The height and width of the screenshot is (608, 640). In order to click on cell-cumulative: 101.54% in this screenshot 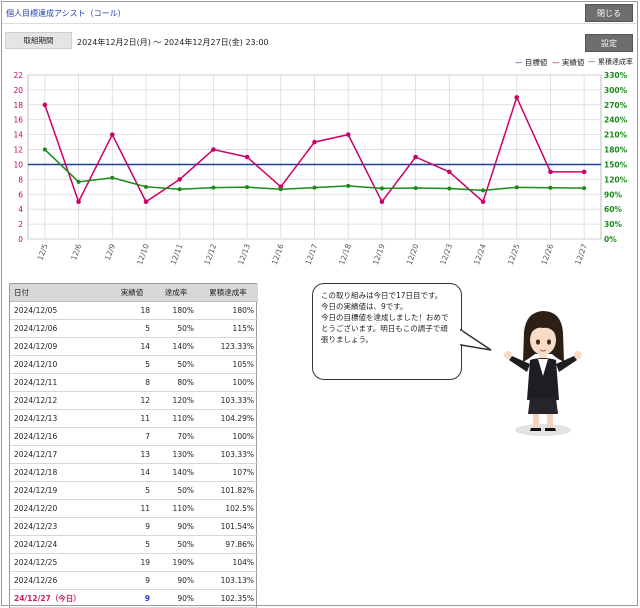, I will do `click(228, 526)`.